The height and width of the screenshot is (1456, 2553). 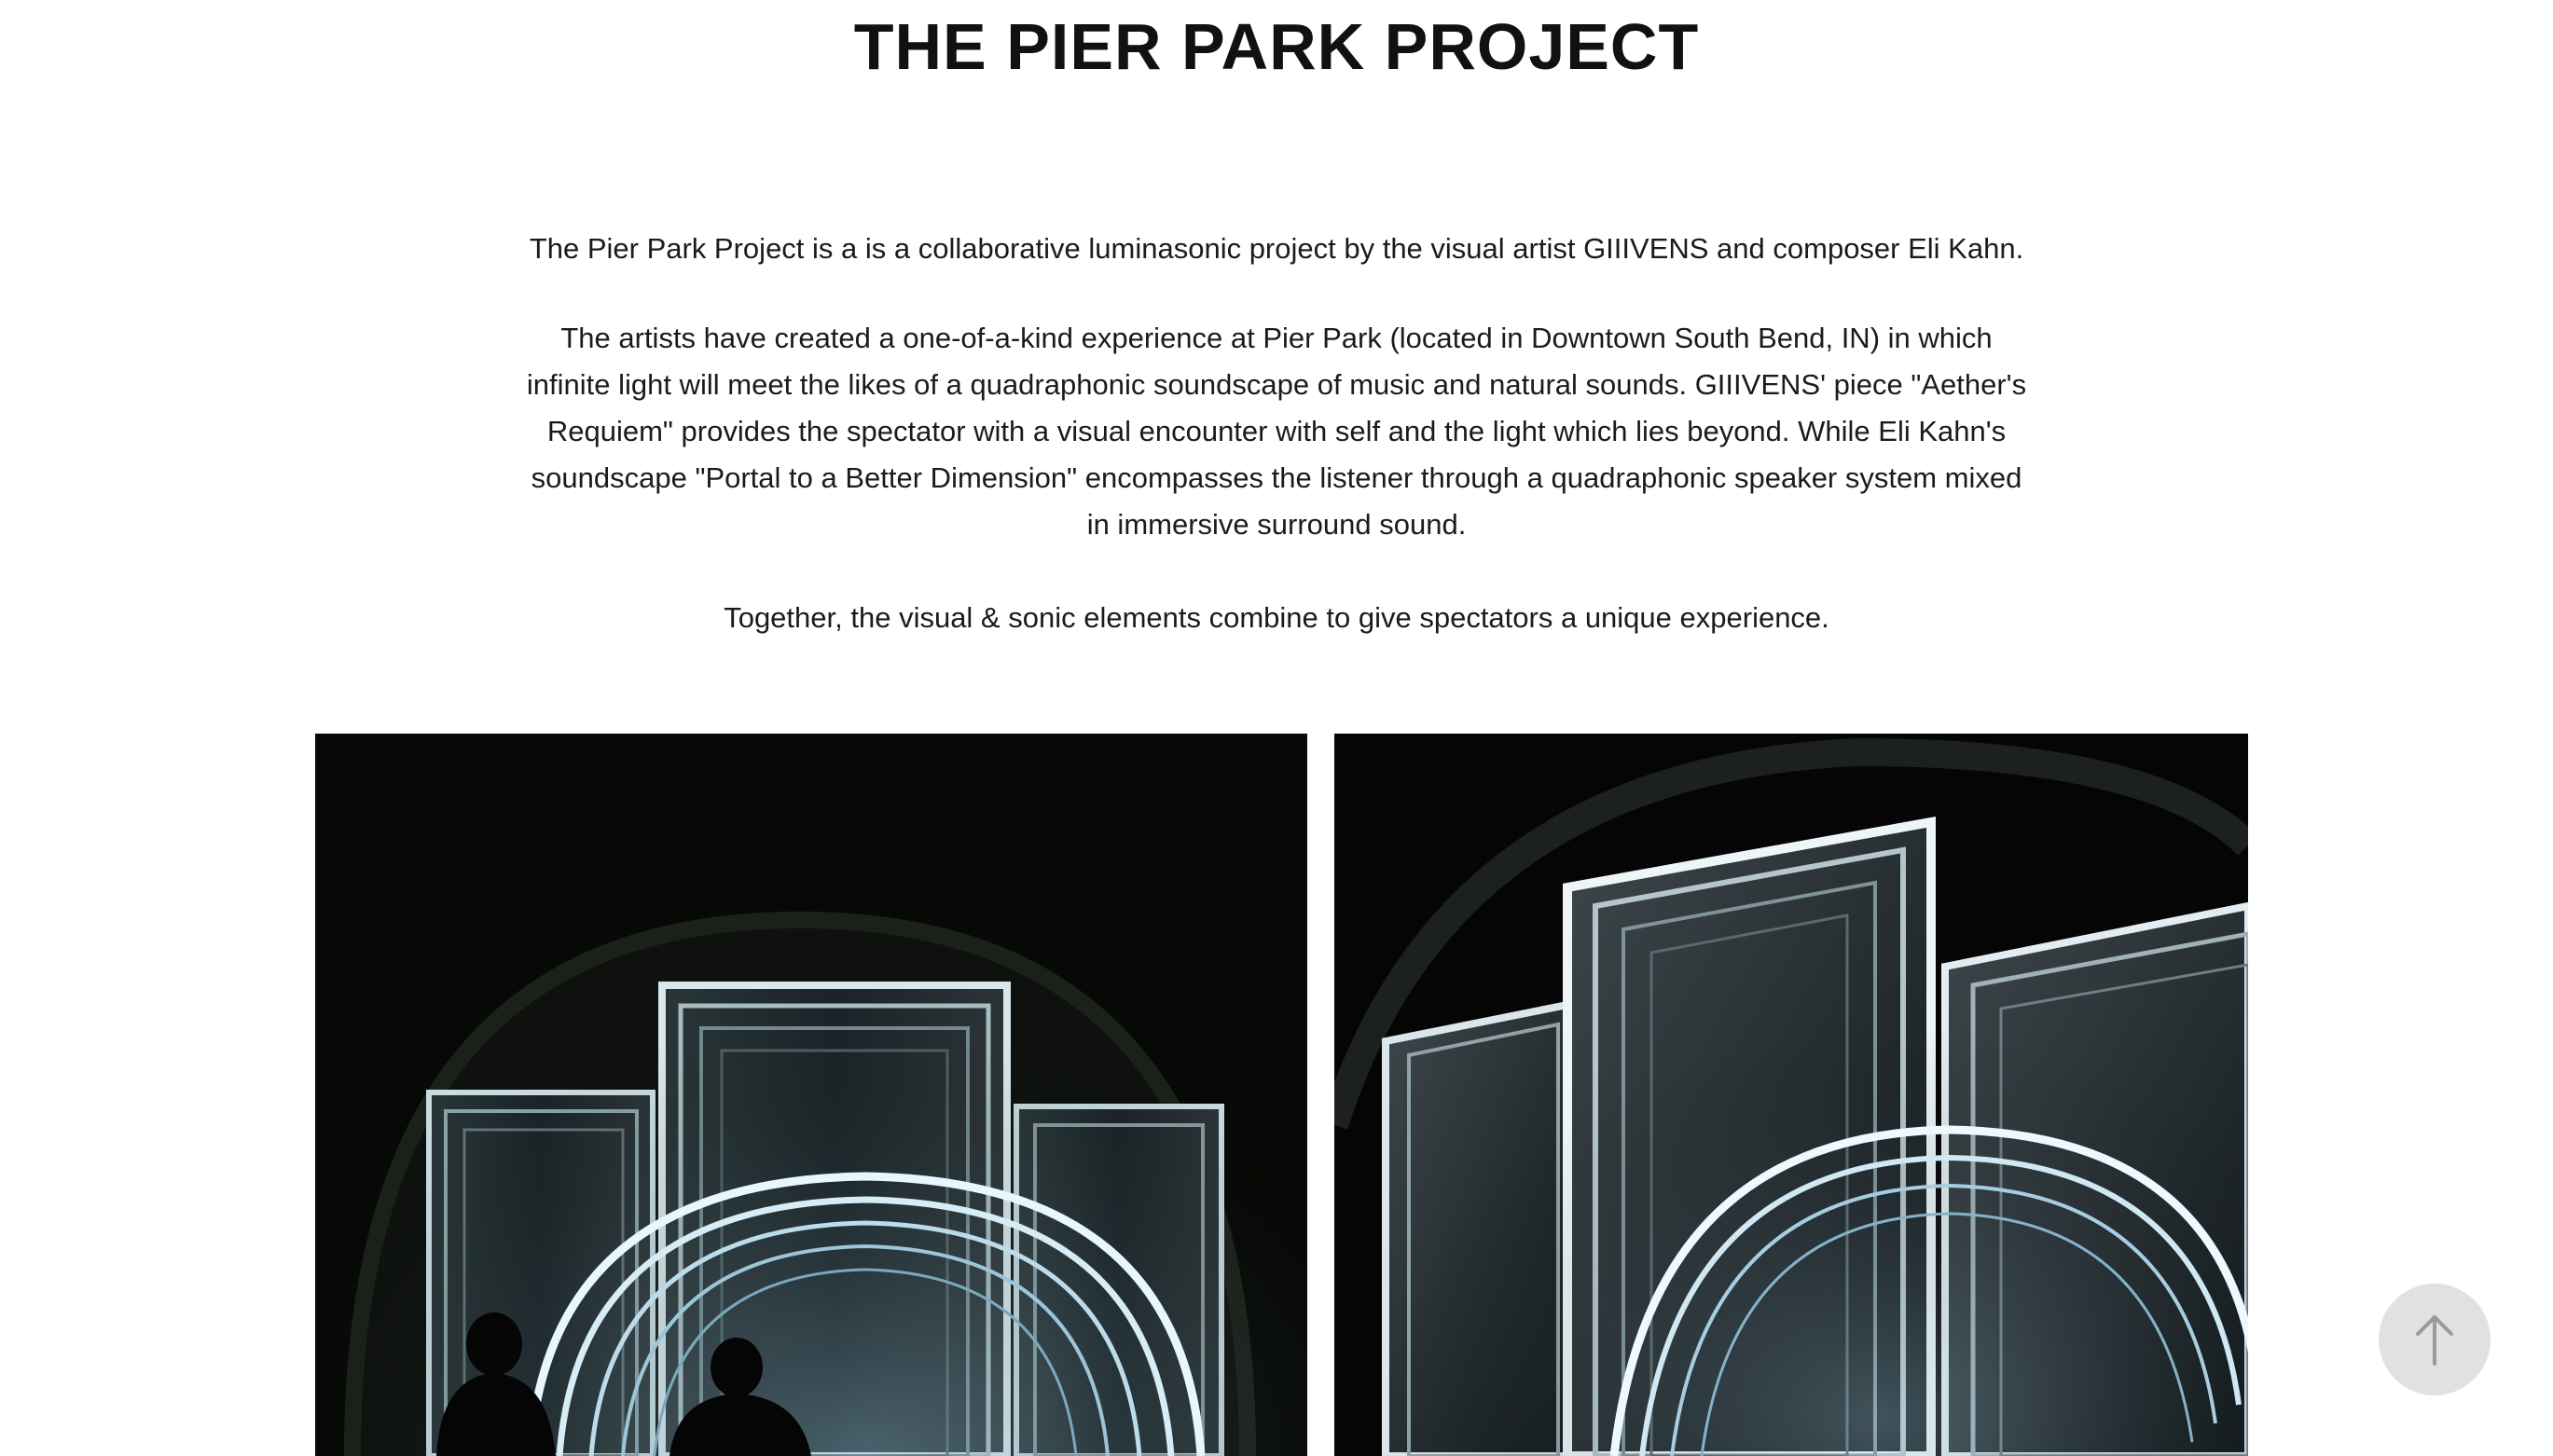 I want to click on page-title: THE PIER PARK PROJECT, so click(x=1277, y=46).